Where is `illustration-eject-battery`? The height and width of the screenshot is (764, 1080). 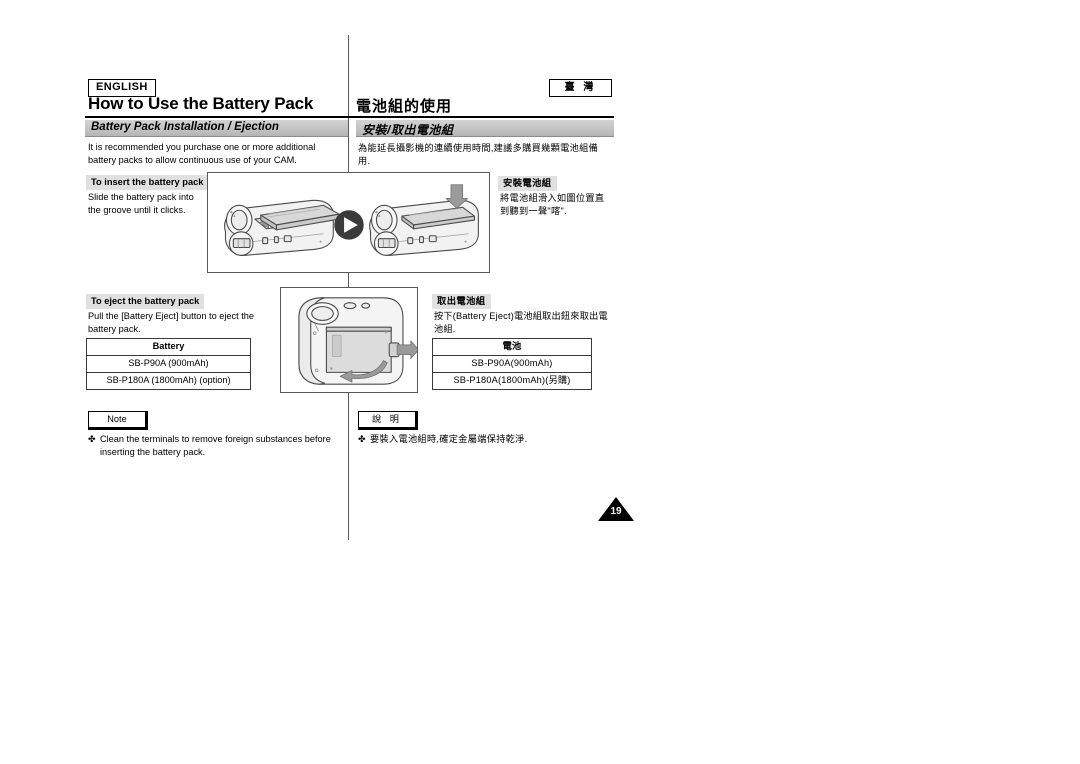 illustration-eject-battery is located at coordinates (349, 340).